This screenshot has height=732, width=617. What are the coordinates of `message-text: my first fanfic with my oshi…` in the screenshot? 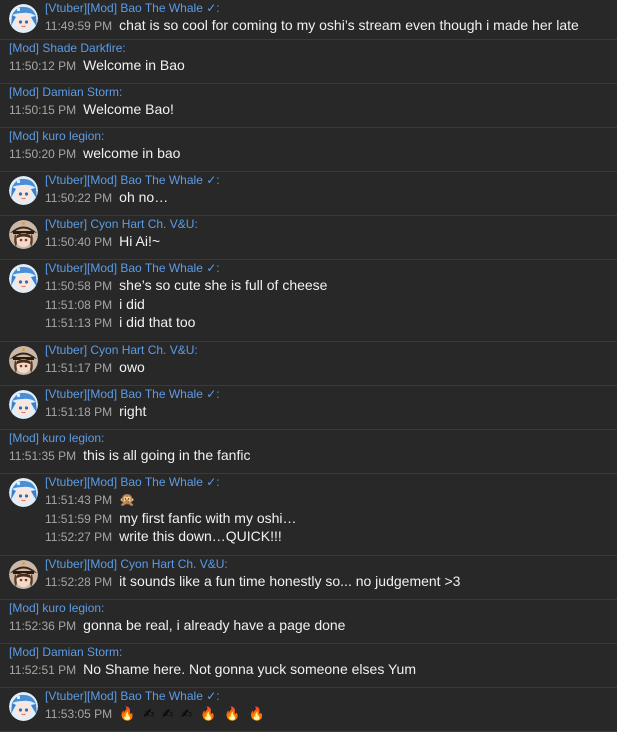 It's located at (208, 517).